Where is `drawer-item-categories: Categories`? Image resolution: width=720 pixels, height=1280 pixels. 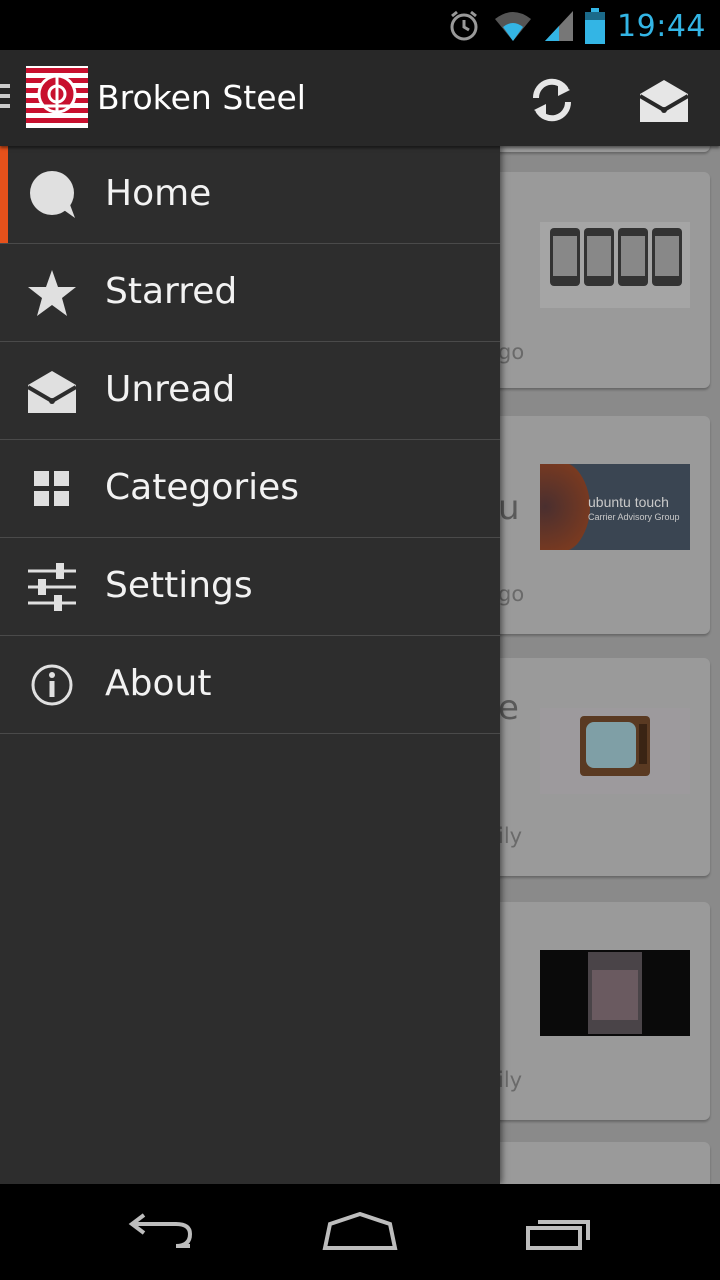 drawer-item-categories: Categories is located at coordinates (250, 489).